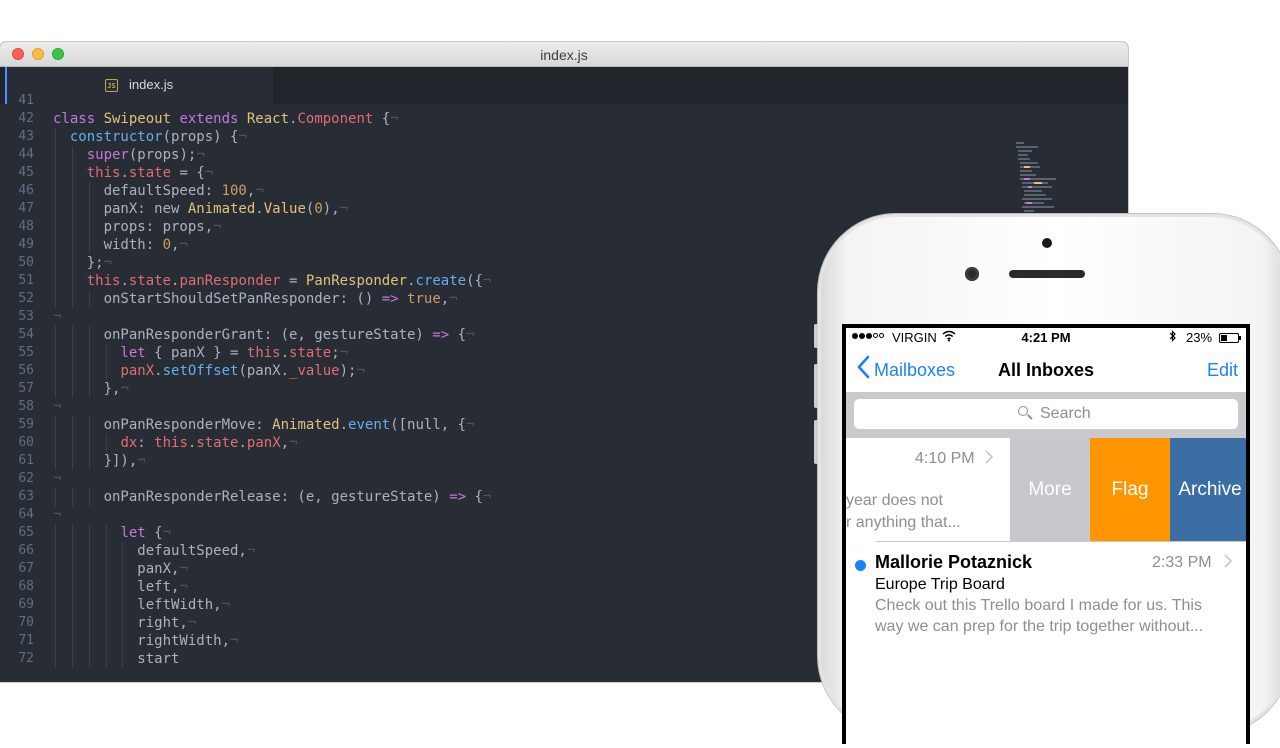 The image size is (1280, 748). Describe the element at coordinates (26, 424) in the screenshot. I see `line-number: 59` at that location.